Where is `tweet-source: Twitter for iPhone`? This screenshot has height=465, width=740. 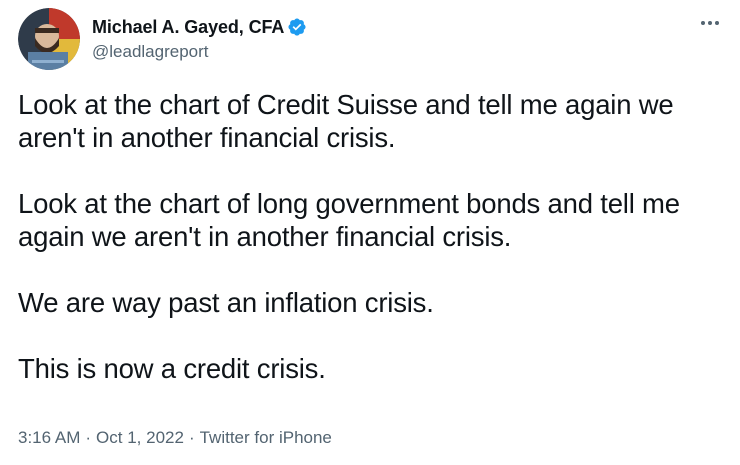 tweet-source: Twitter for iPhone is located at coordinates (266, 438).